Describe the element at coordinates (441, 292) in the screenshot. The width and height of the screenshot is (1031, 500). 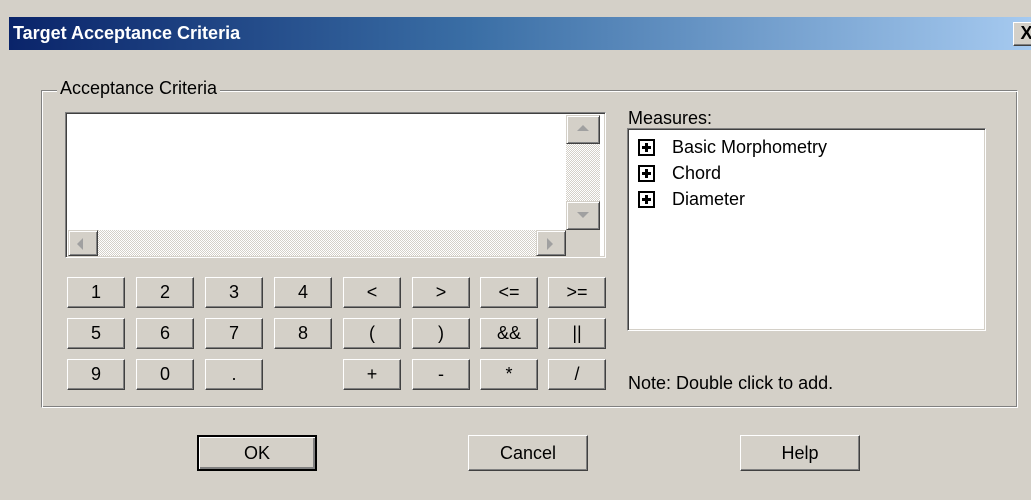
I see `key-greater-than-button: >` at that location.